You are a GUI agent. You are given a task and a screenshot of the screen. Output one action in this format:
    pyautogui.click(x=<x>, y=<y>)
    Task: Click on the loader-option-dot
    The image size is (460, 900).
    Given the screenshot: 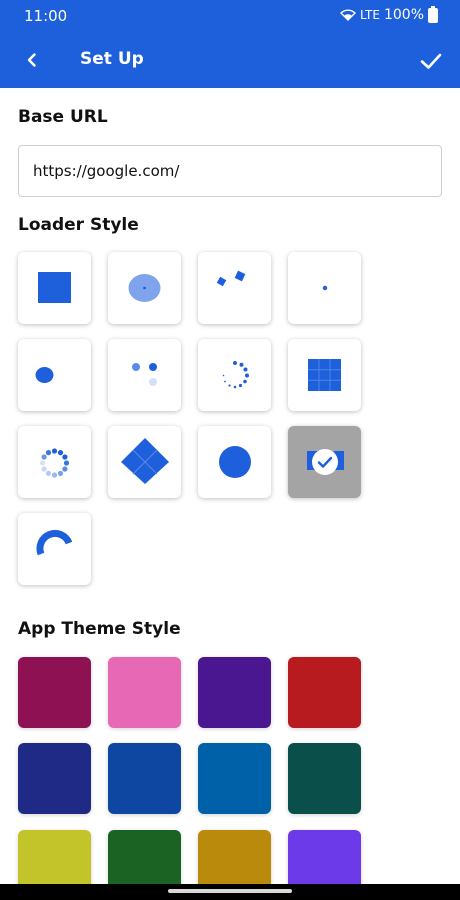 What is the action you would take?
    pyautogui.click(x=324, y=288)
    